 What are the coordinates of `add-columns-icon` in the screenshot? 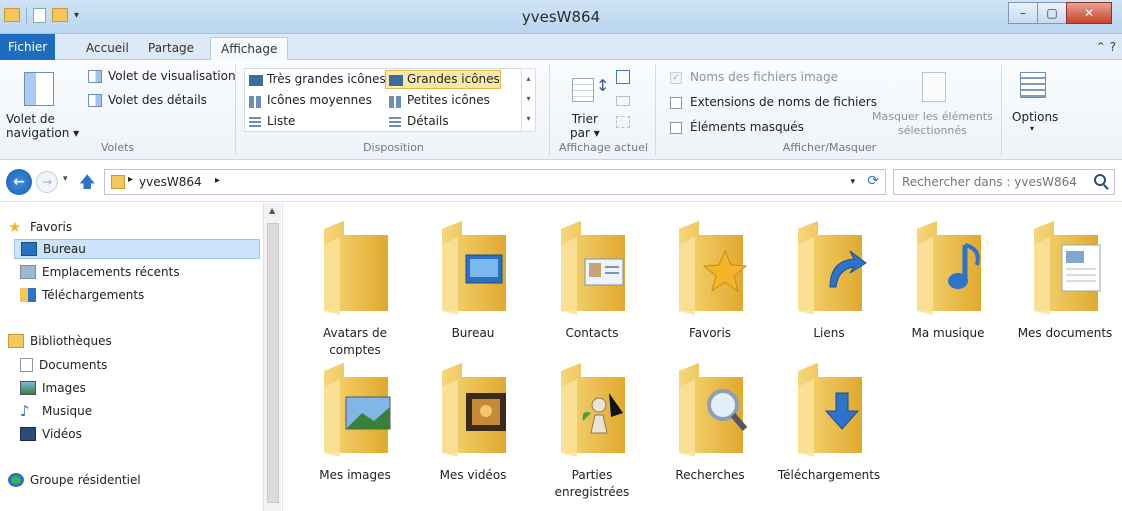 It's located at (623, 101).